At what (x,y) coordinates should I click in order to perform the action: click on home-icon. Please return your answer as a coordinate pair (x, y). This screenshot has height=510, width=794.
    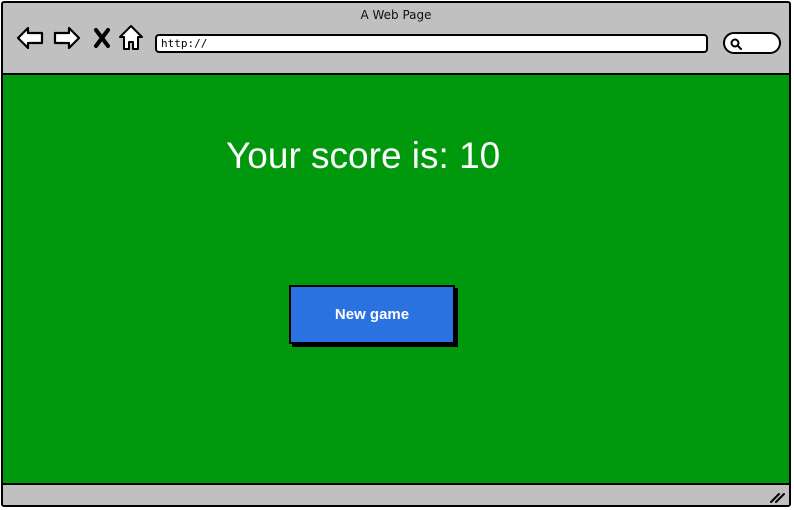
    Looking at the image, I should click on (131, 38).